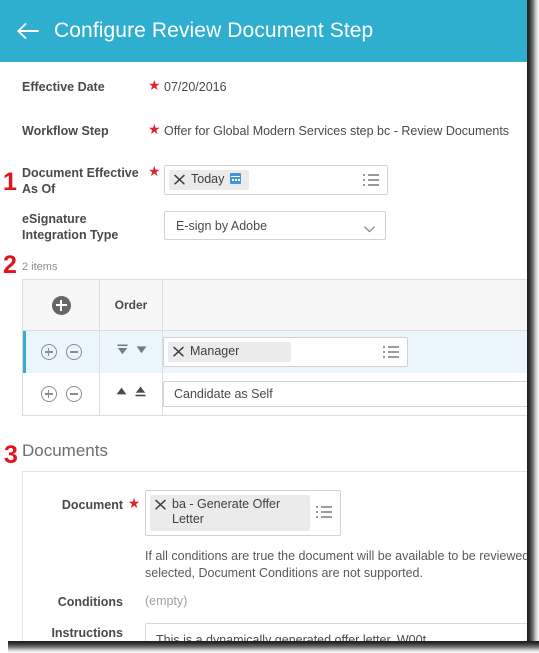 The image size is (539, 653). I want to click on table-row: Candidate as Self, so click(275, 394).